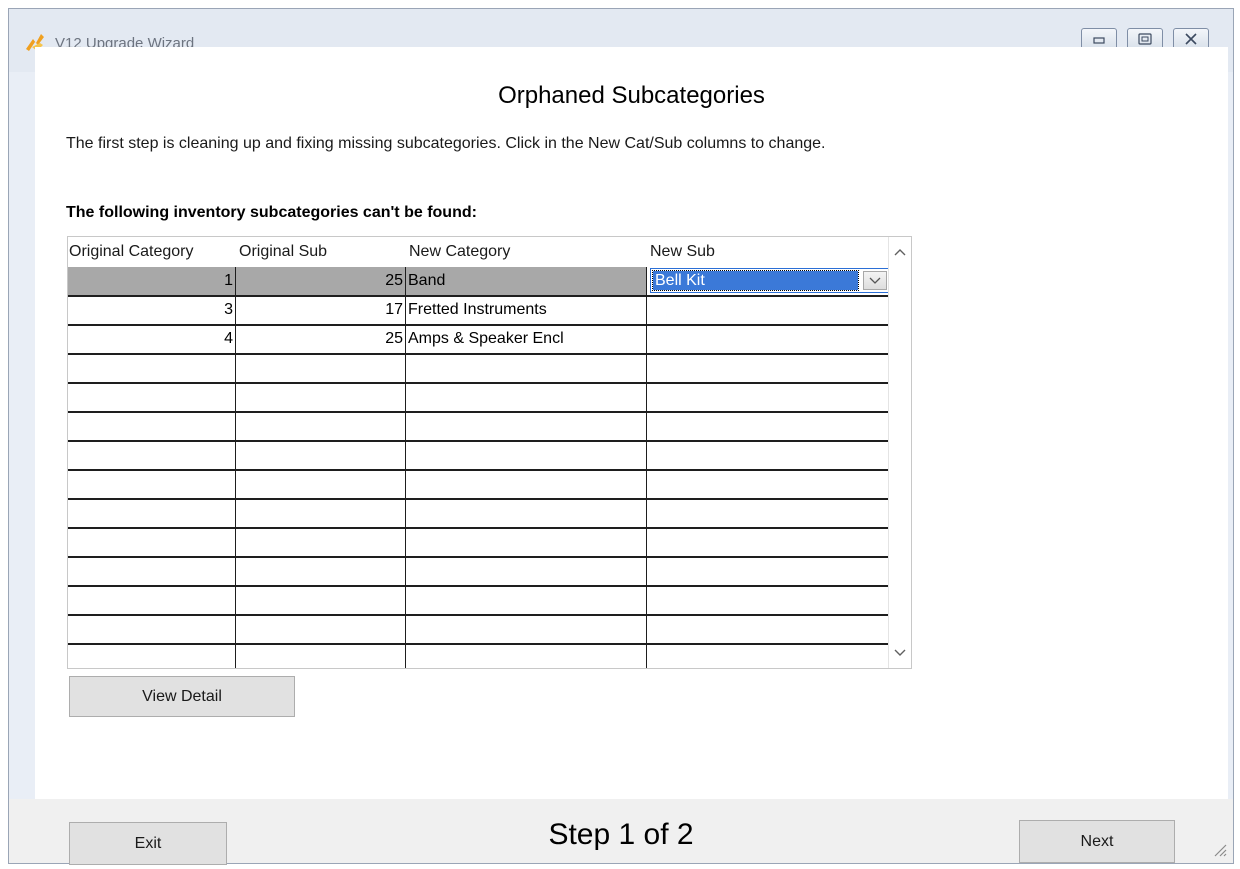 This screenshot has width=1240, height=869. I want to click on close-icon, so click(1191, 39).